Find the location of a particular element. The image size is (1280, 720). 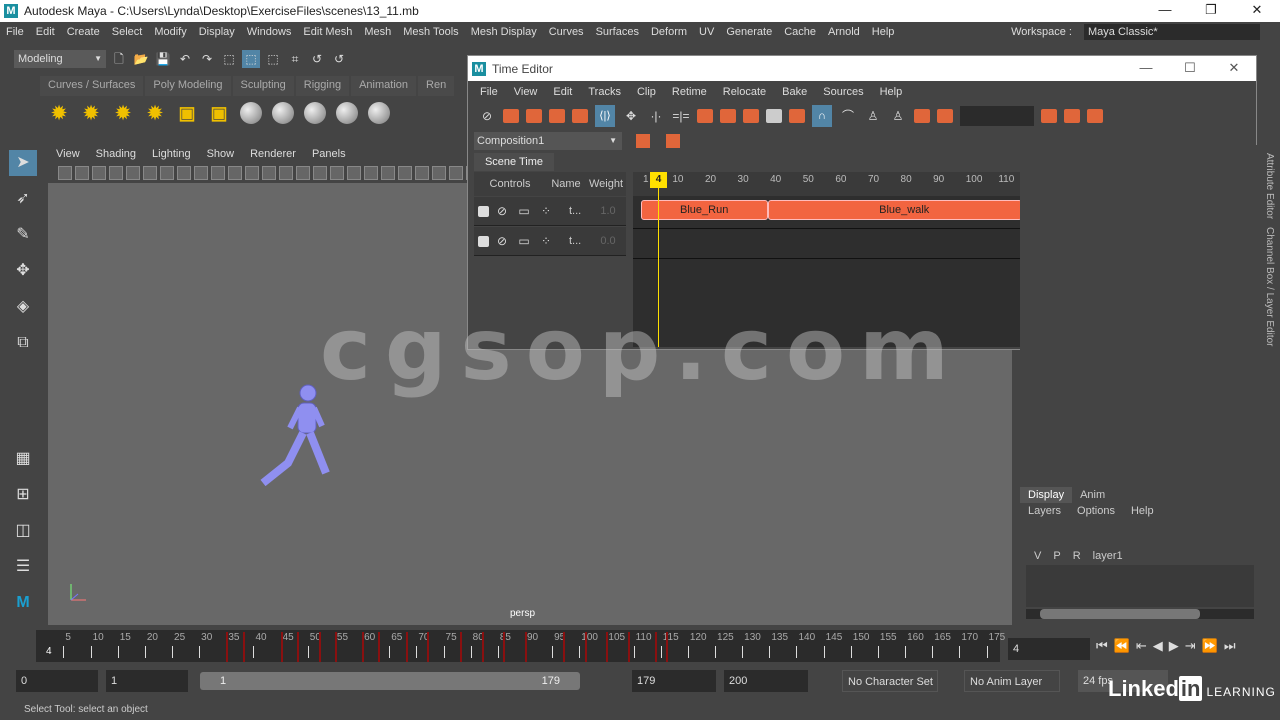

shelf-tab: Rigging is located at coordinates (322, 86).